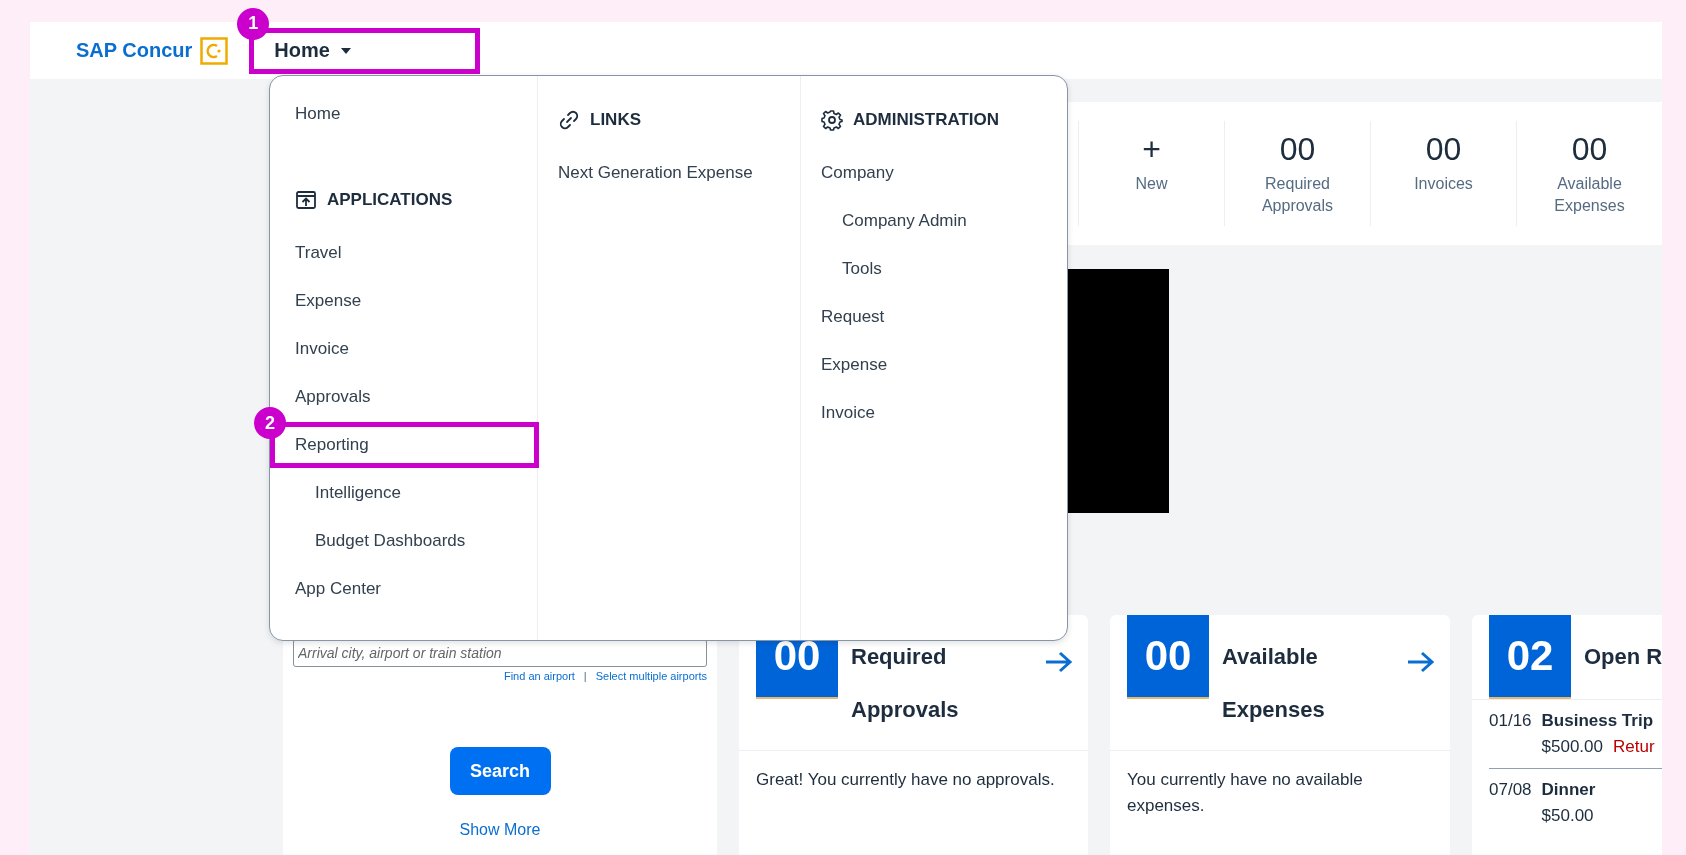  Describe the element at coordinates (904, 221) in the screenshot. I see `menu-item: Company Admin` at that location.